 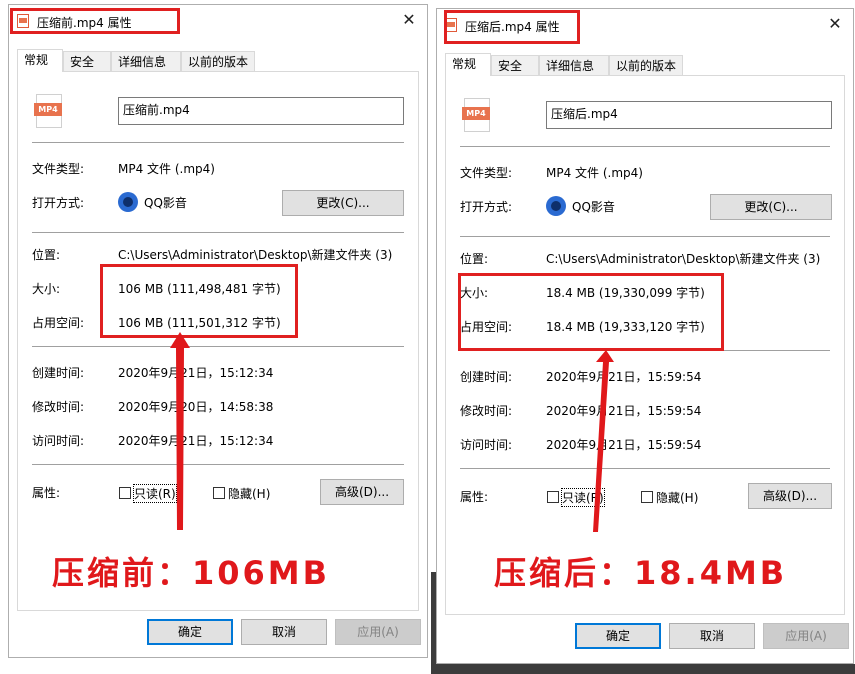 I want to click on arrow-up-before, so click(x=180, y=431).